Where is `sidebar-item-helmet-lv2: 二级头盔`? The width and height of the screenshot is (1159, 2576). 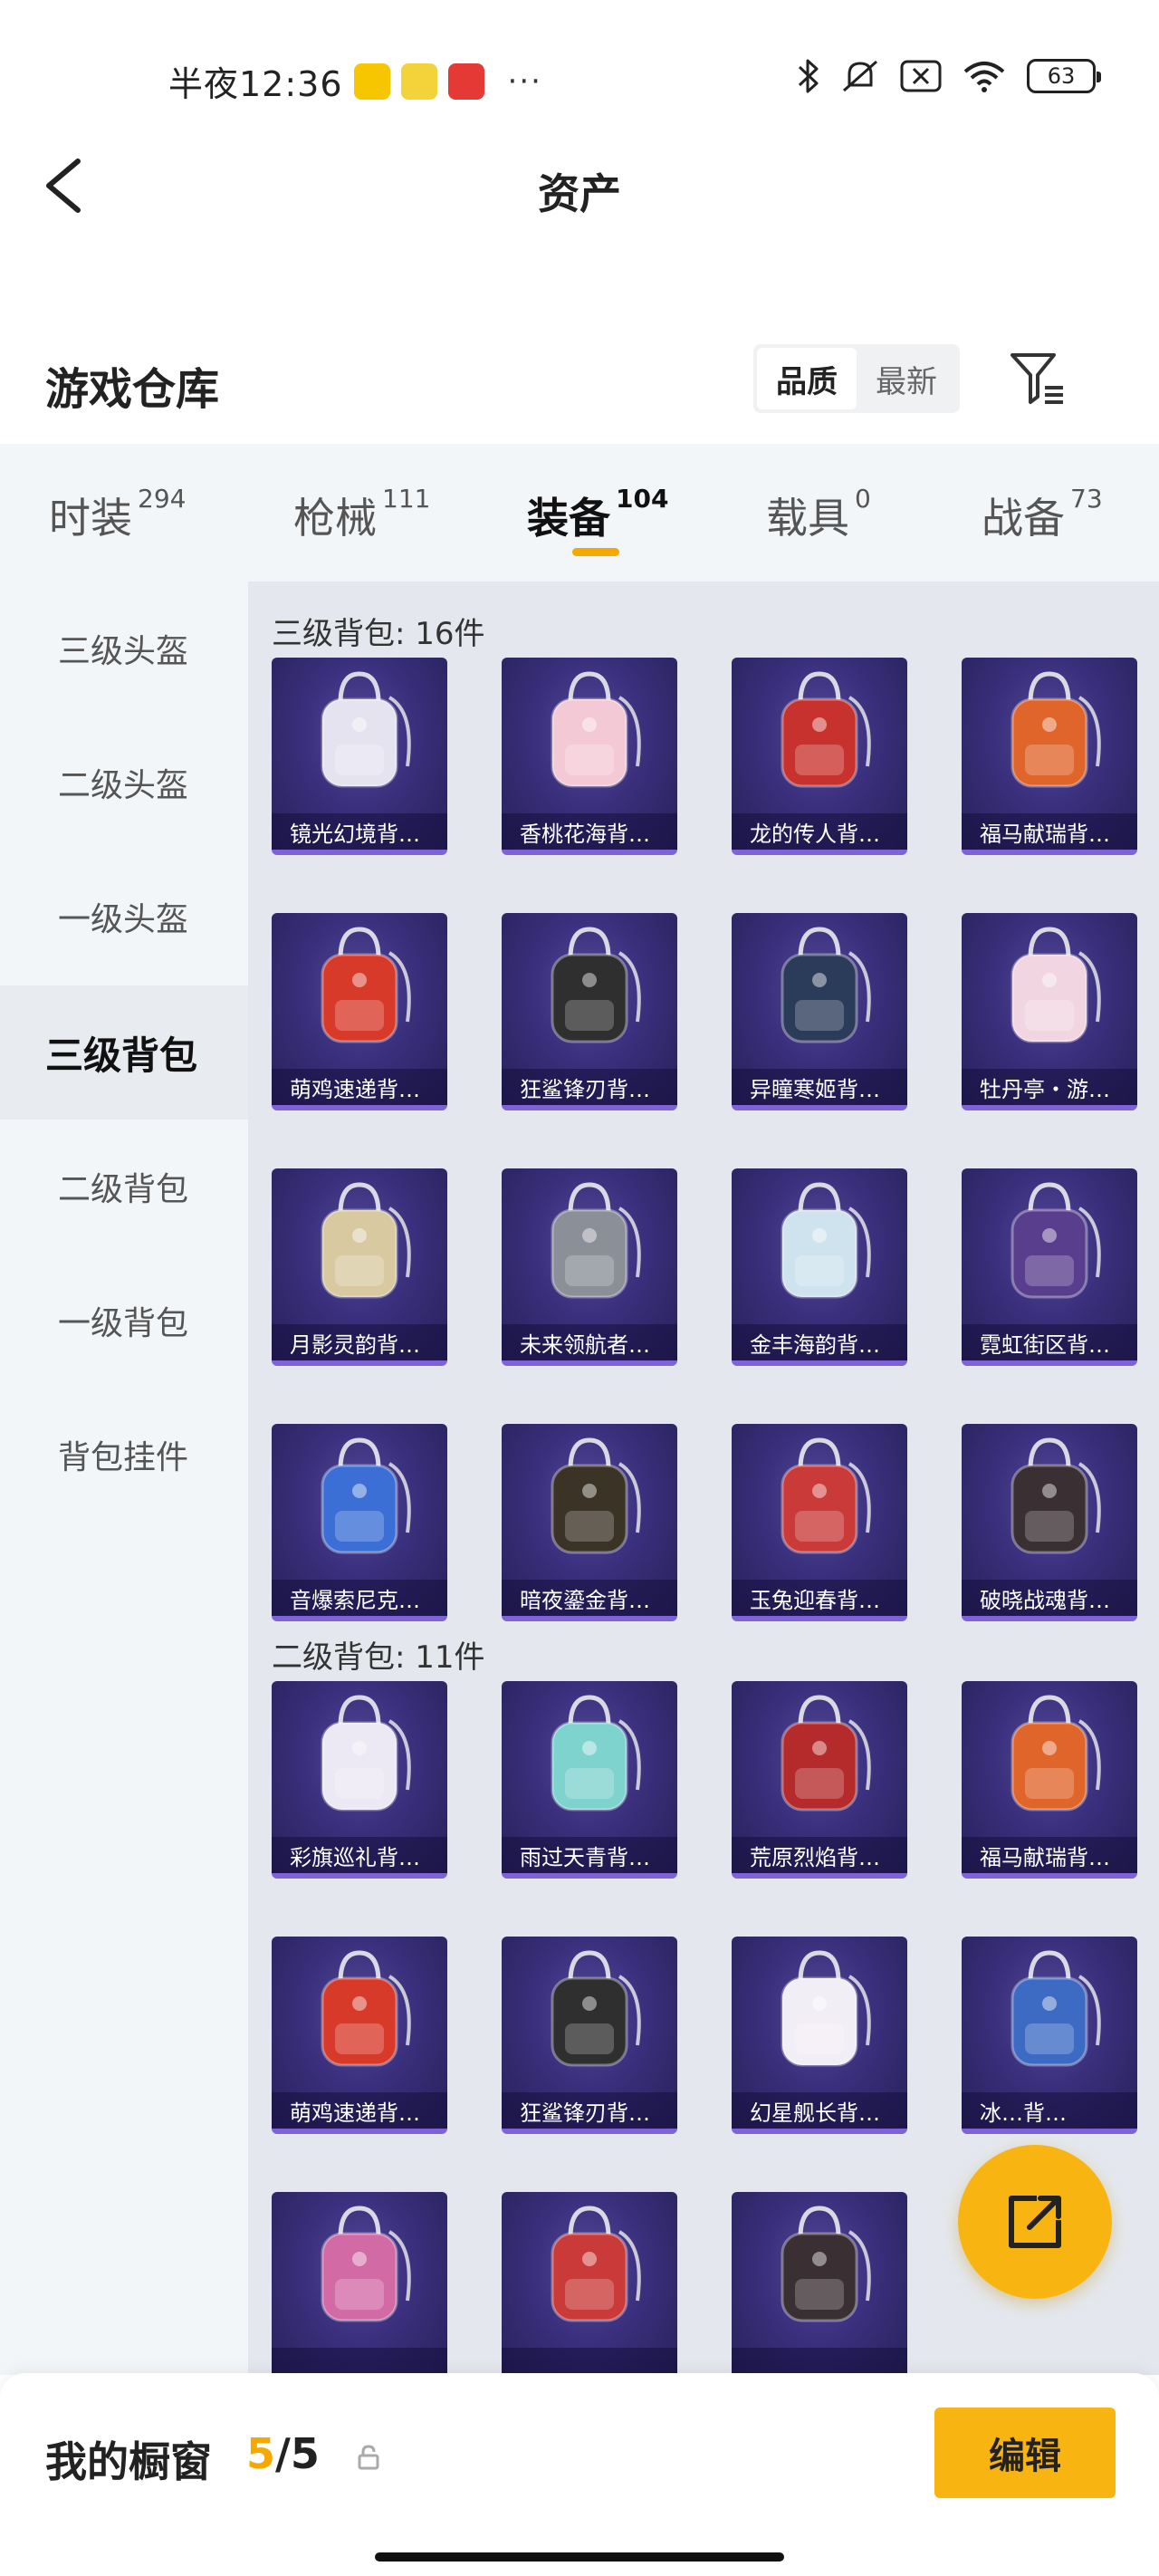
sidebar-item-helmet-lv2: 二级头盔 is located at coordinates (124, 783).